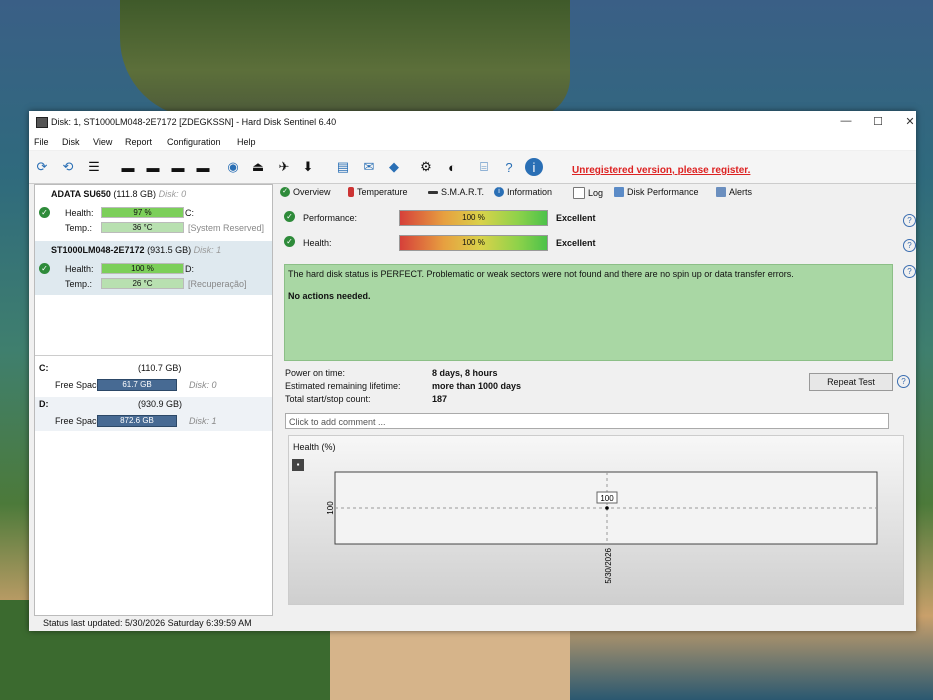 This screenshot has height=700, width=933. I want to click on temp-bar: 36 °C, so click(142, 227).